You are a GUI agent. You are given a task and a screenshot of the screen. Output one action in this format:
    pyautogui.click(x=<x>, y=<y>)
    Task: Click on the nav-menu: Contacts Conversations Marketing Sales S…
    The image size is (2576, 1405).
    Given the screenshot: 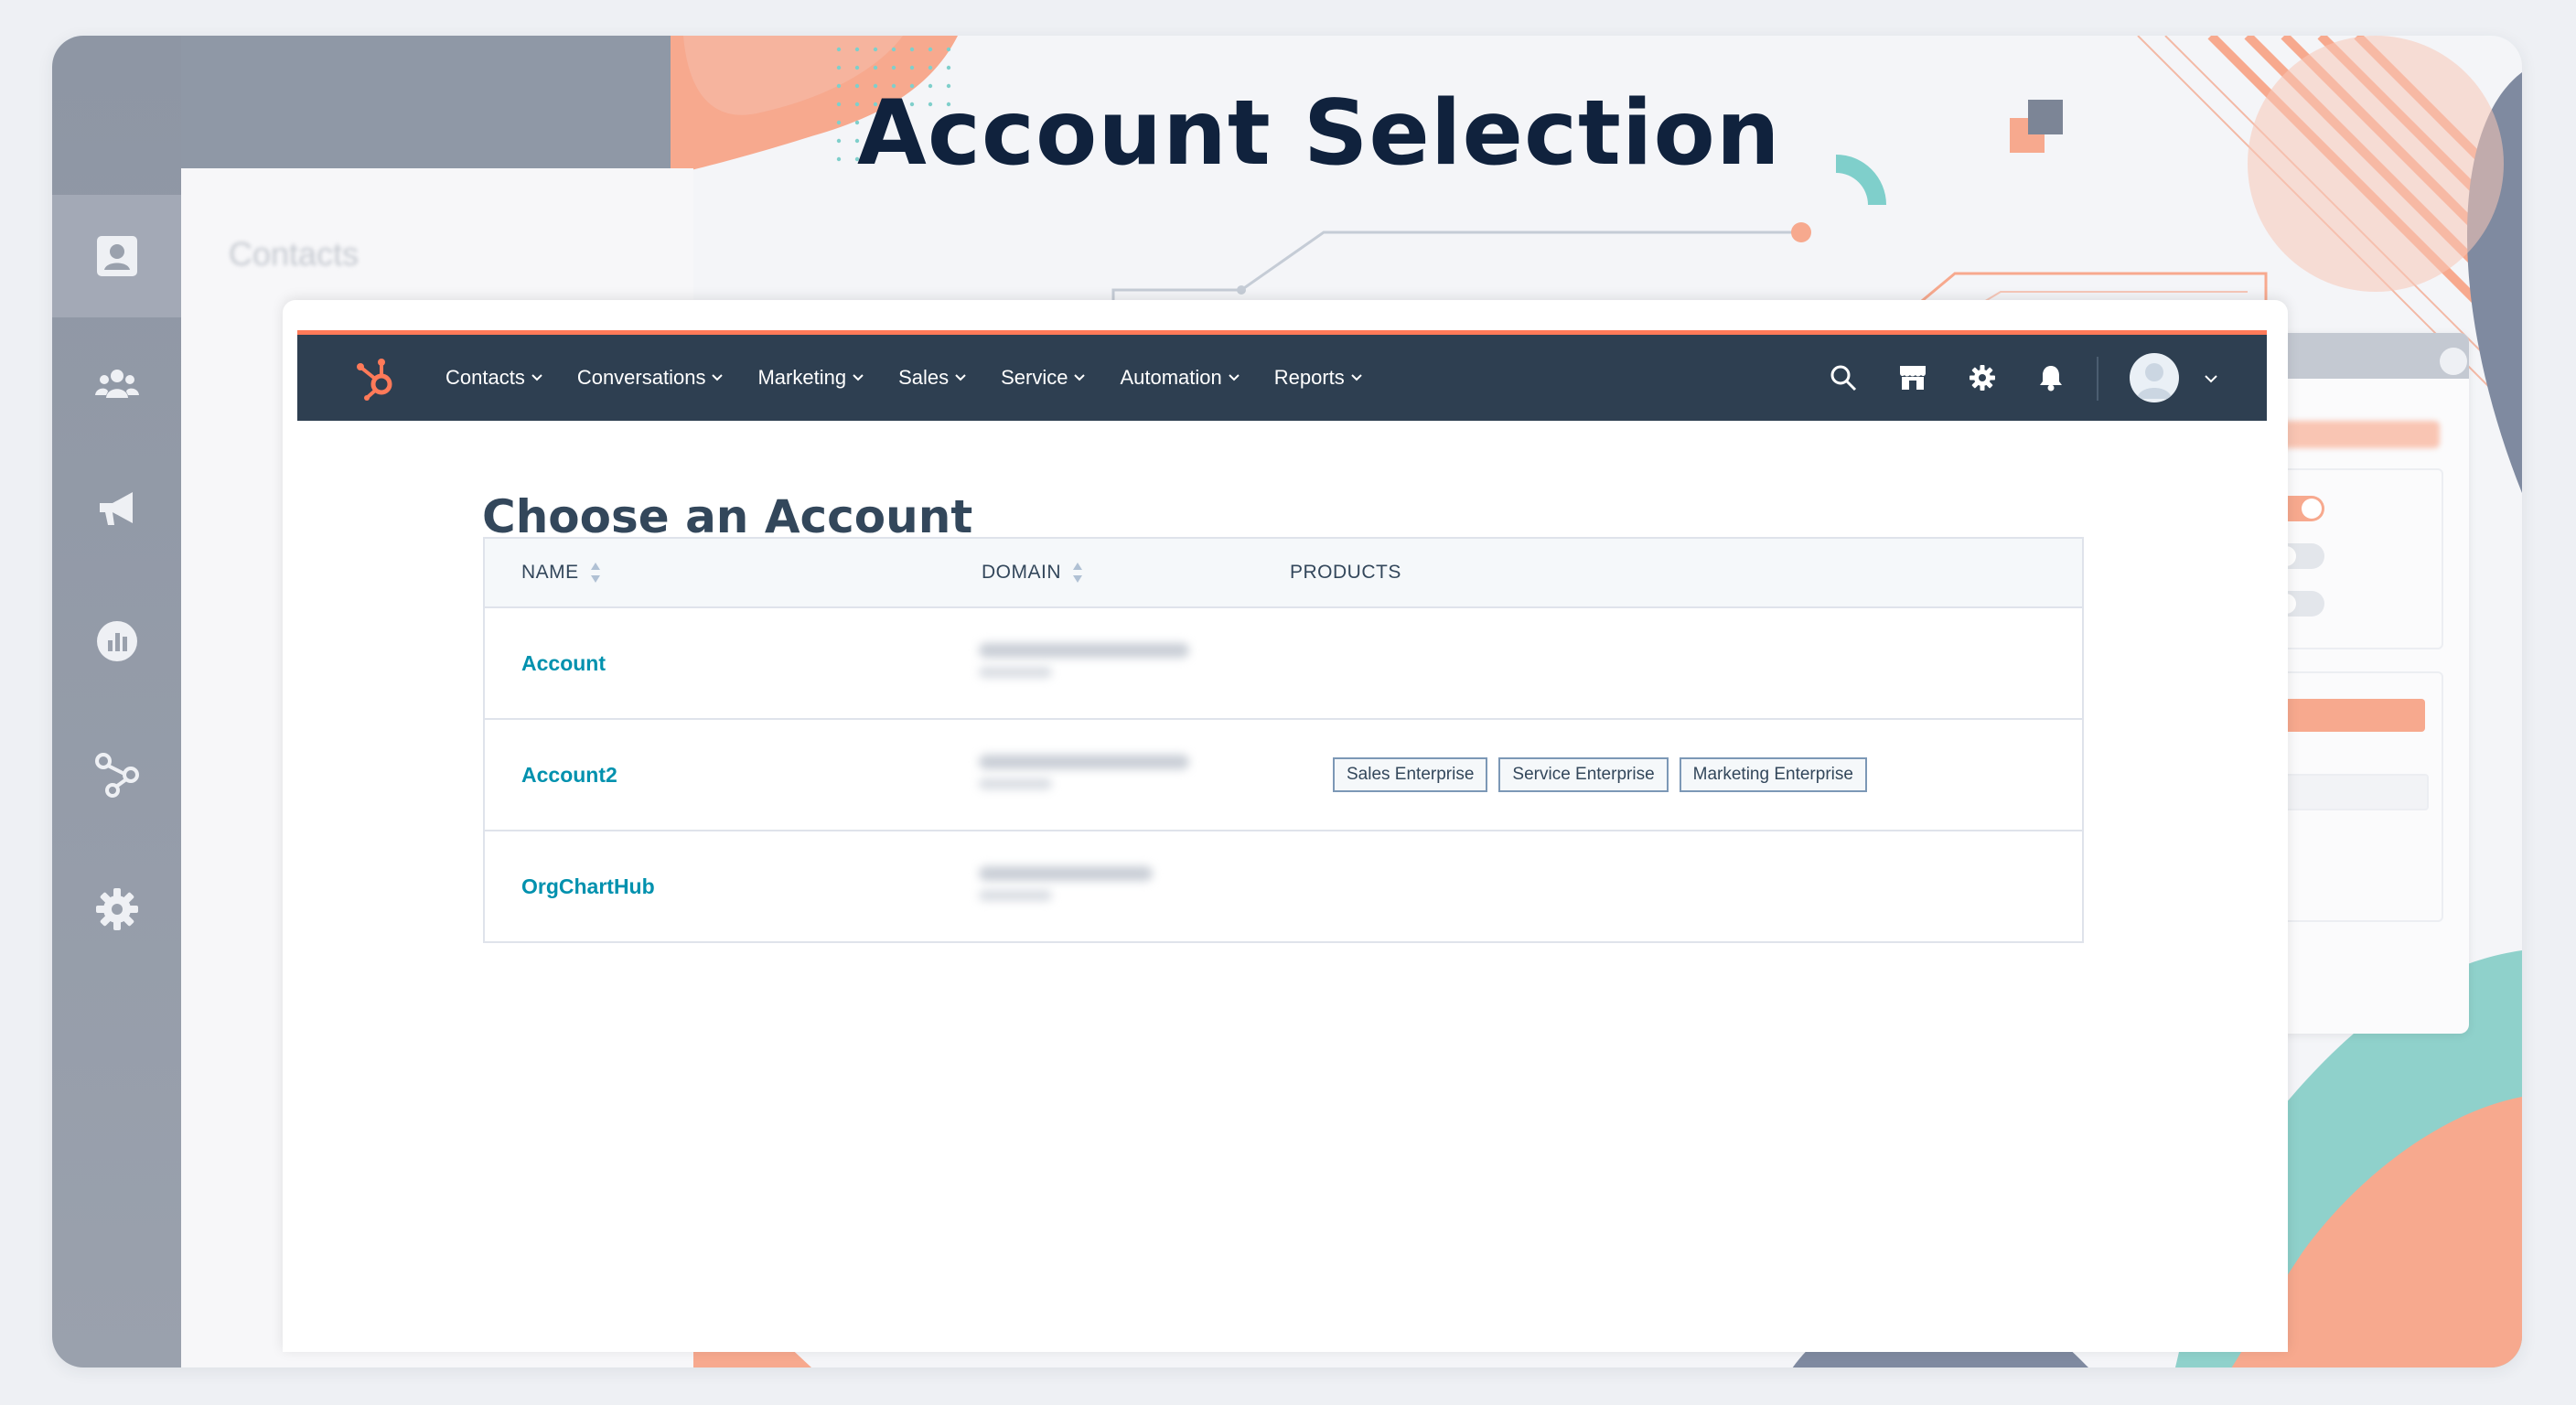 What is the action you would take?
    pyautogui.click(x=921, y=378)
    